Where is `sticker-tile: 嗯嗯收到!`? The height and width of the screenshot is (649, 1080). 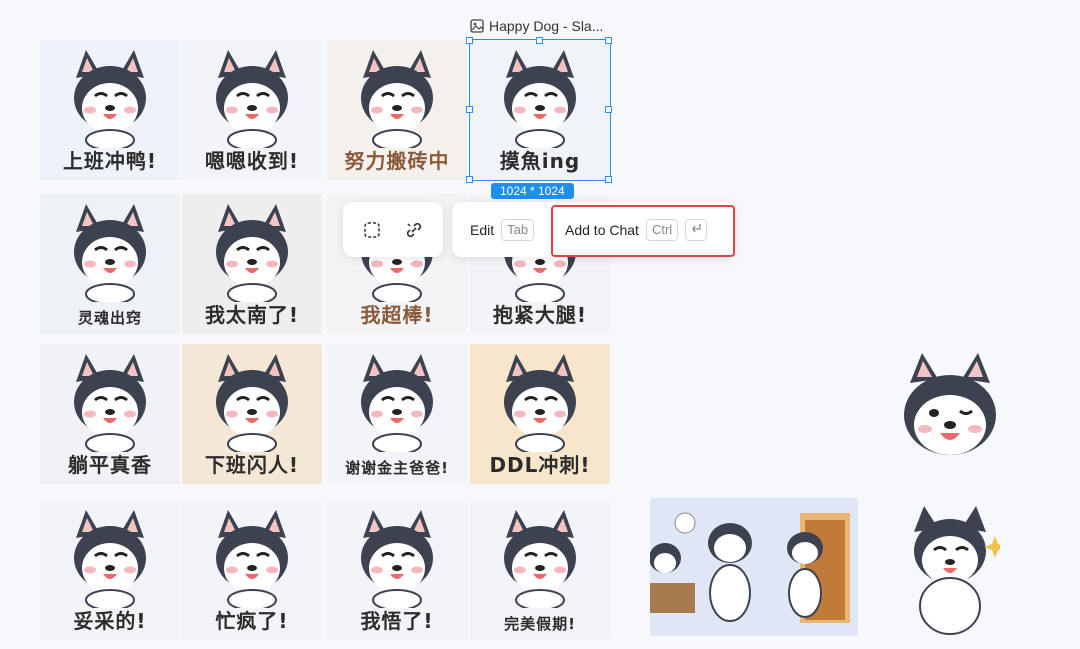 sticker-tile: 嗯嗯收到! is located at coordinates (252, 110).